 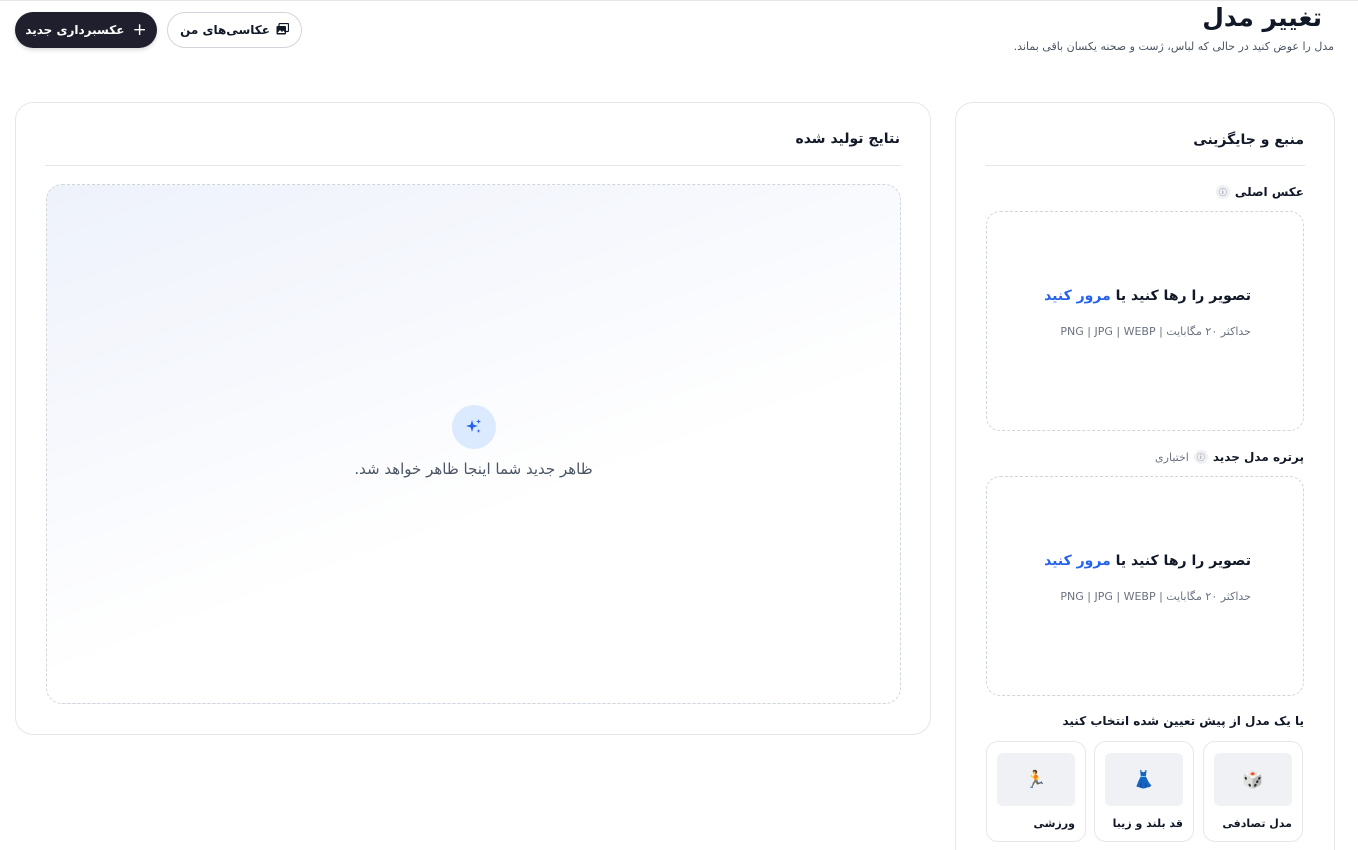 I want to click on preset-label: قد بلند و زیبا, so click(x=1147, y=823).